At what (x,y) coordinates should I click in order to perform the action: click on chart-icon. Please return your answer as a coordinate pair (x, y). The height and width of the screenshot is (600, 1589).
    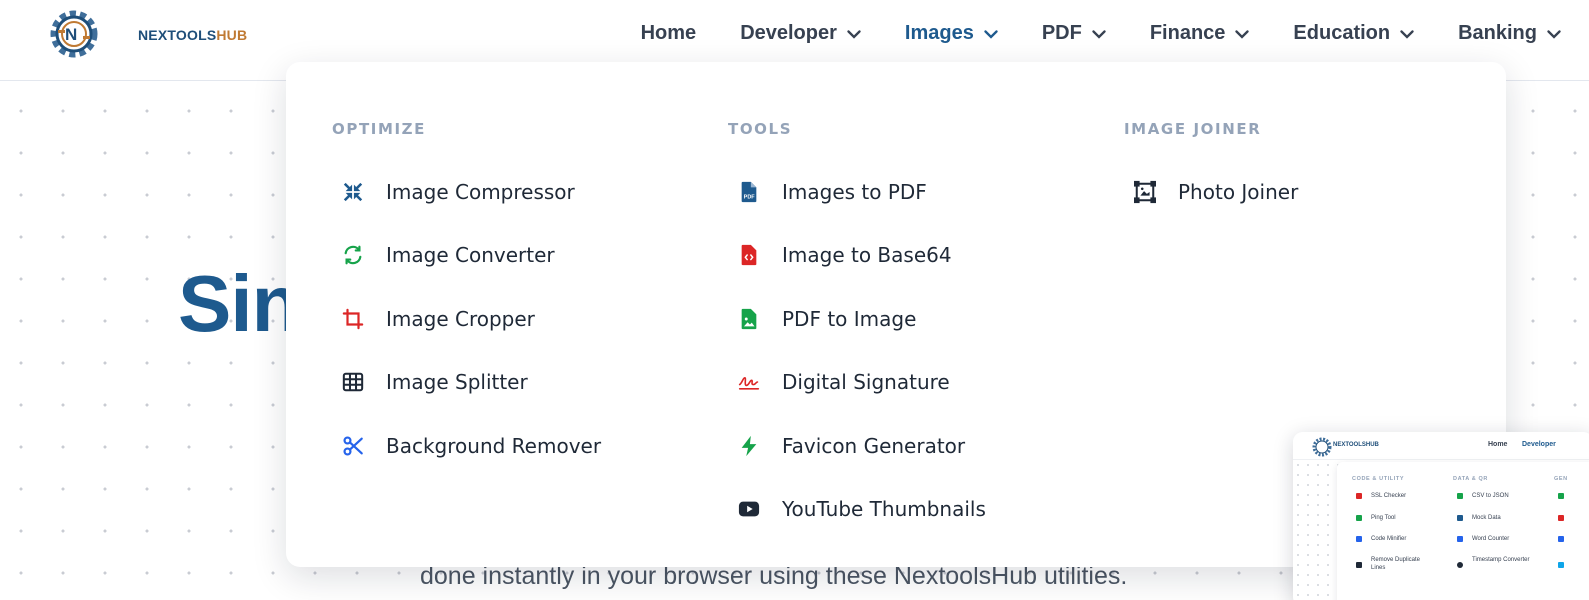
    Looking at the image, I should click on (1561, 565).